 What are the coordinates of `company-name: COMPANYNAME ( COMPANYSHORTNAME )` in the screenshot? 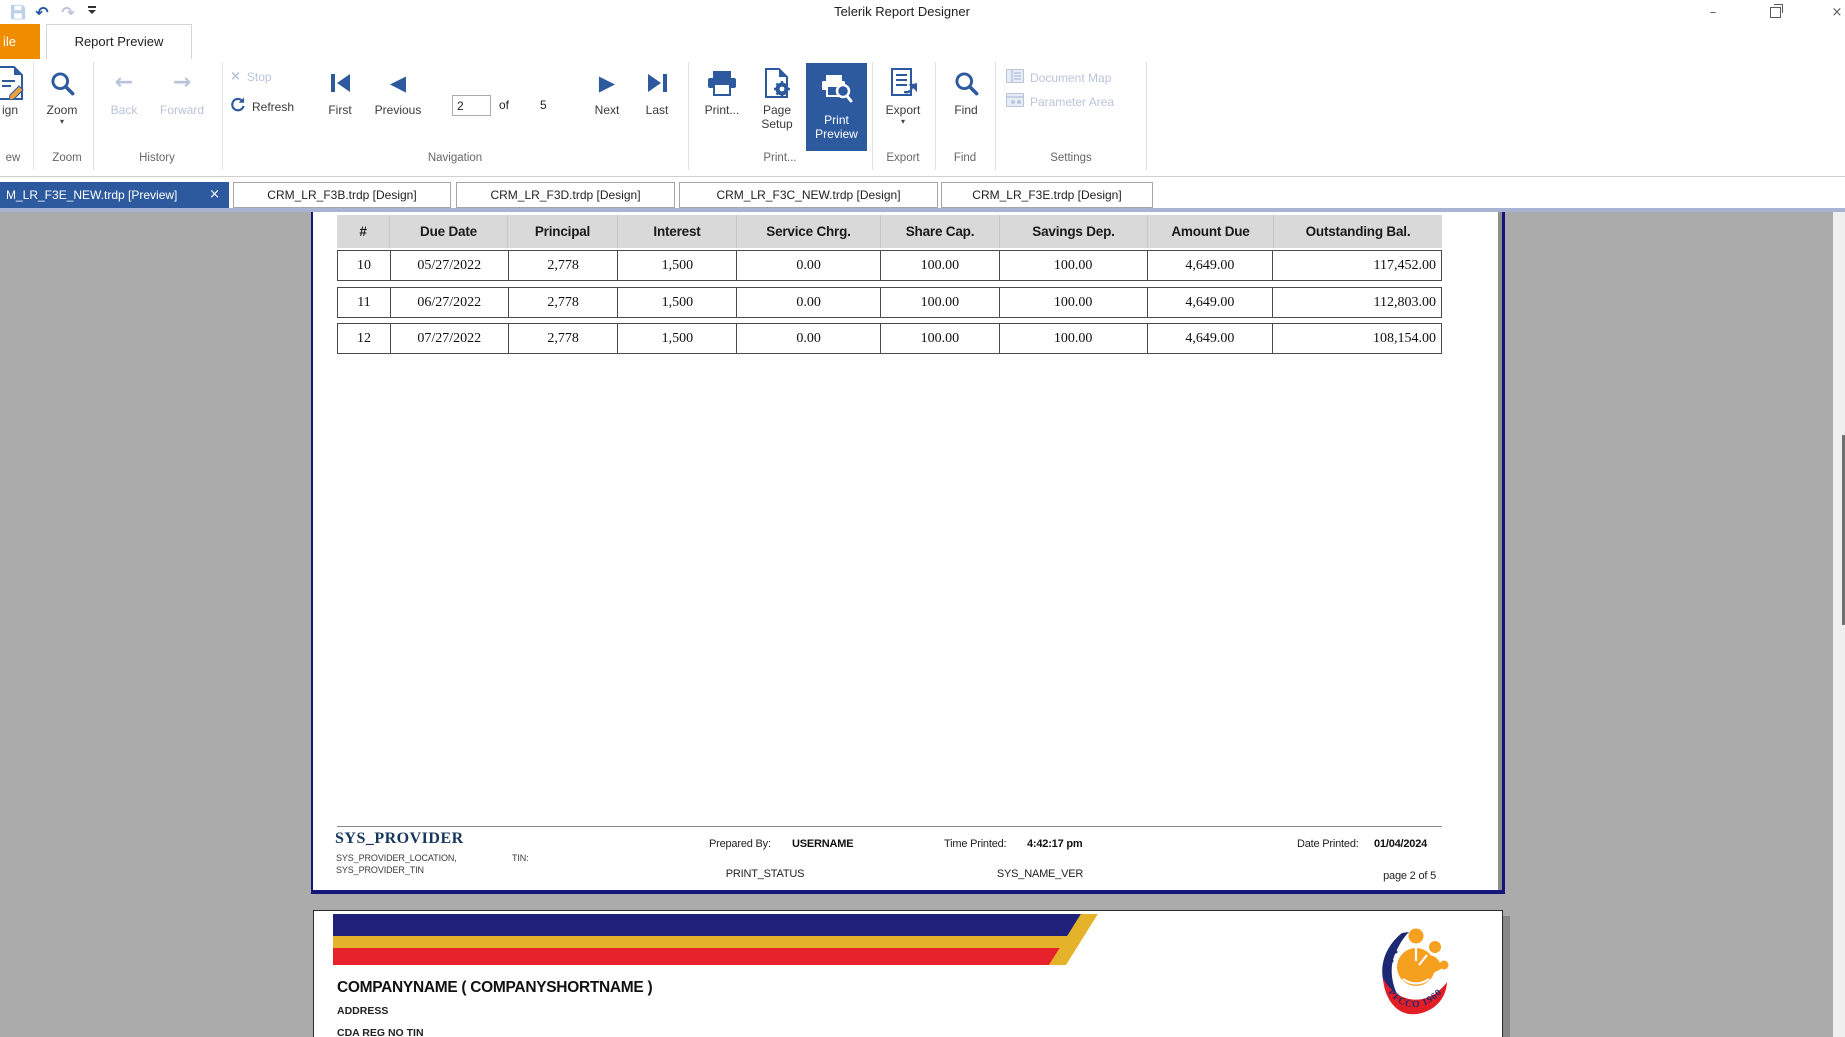 It's located at (495, 987).